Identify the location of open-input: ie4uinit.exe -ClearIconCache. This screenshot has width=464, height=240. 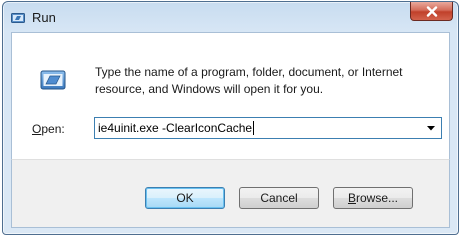
(176, 128).